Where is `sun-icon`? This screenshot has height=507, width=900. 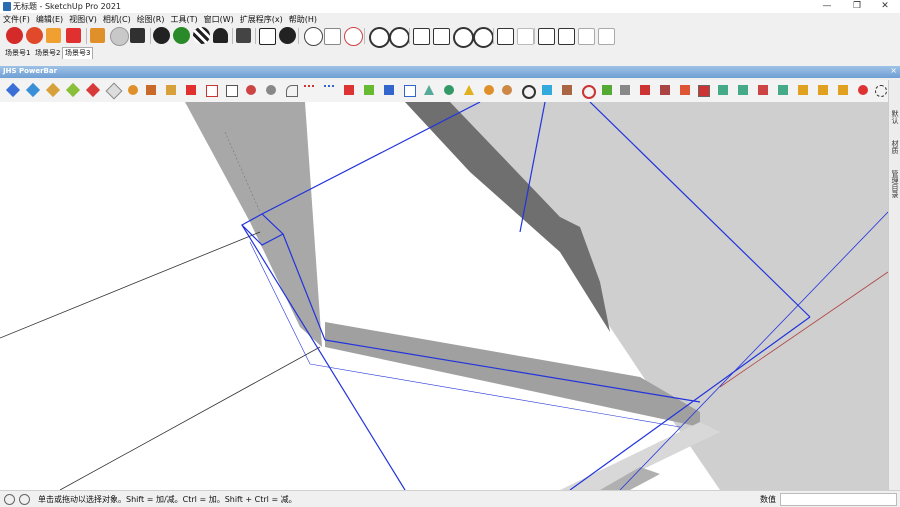
sun-icon is located at coordinates (313, 36).